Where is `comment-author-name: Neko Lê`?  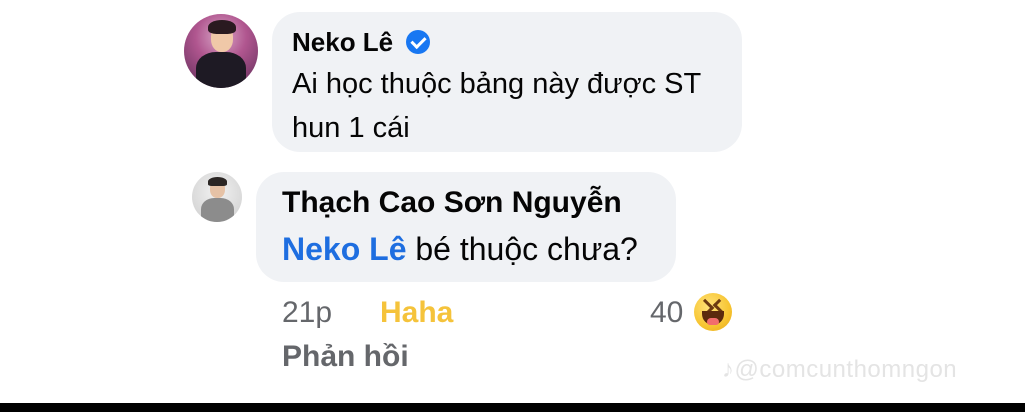
comment-author-name: Neko Lê is located at coordinates (342, 42).